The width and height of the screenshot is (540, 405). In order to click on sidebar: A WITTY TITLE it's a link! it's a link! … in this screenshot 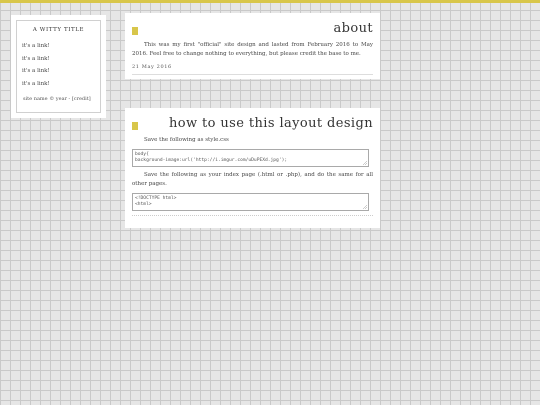, I will do `click(58, 66)`.